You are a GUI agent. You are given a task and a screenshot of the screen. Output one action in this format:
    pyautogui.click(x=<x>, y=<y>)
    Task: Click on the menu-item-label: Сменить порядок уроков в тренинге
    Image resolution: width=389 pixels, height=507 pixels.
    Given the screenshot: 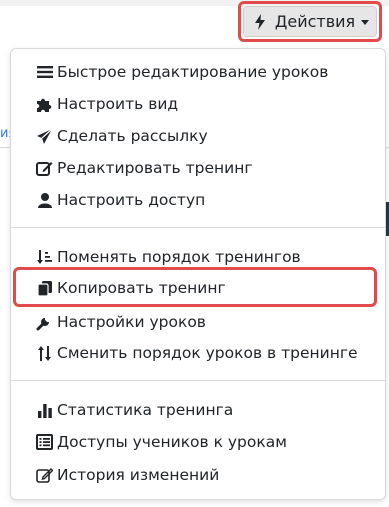 What is the action you would take?
    pyautogui.click(x=207, y=353)
    